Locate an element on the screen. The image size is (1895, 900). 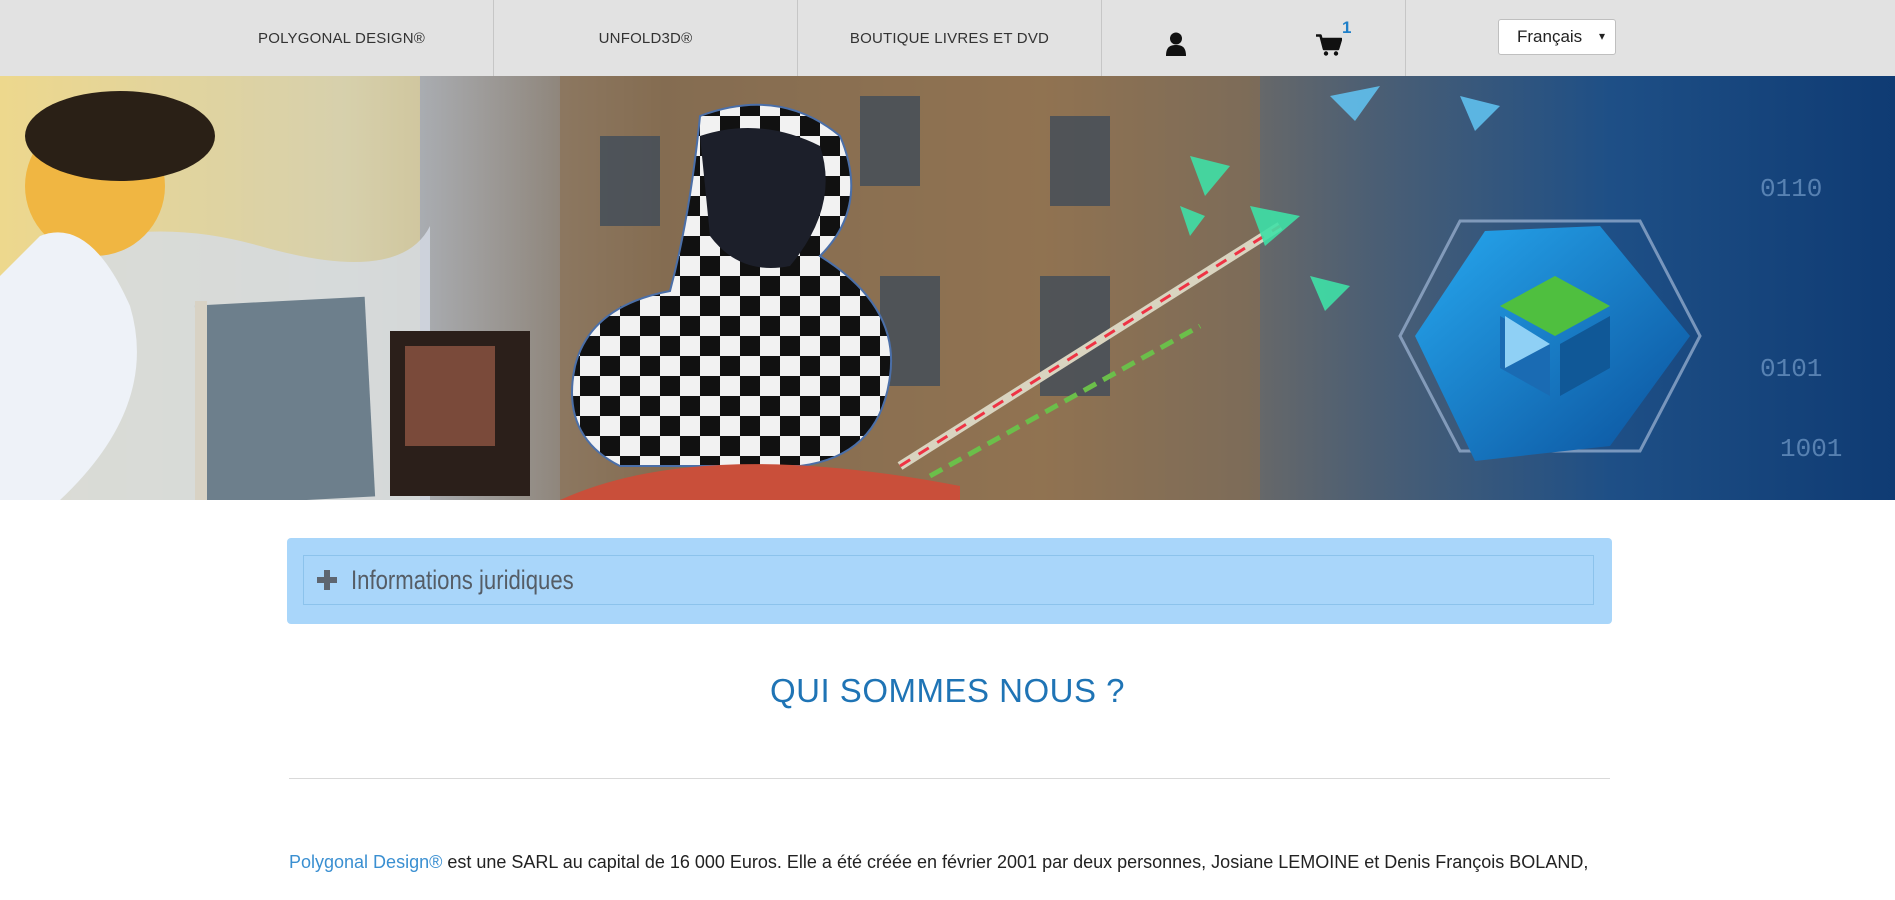
nav-boutique: BOUTIQUE LIVRES ET DVD is located at coordinates (949, 38).